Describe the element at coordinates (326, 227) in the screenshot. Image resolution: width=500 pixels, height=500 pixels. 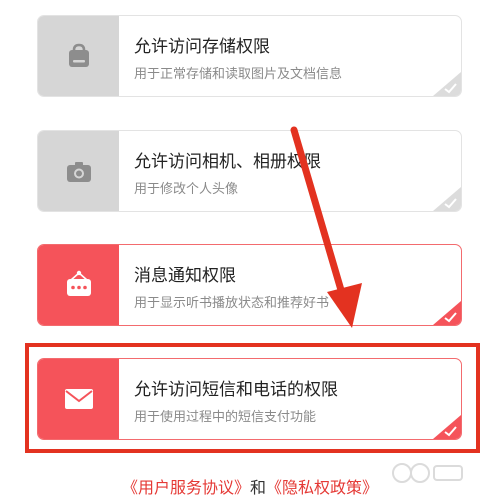
I see `annotation-arrow-icon` at that location.